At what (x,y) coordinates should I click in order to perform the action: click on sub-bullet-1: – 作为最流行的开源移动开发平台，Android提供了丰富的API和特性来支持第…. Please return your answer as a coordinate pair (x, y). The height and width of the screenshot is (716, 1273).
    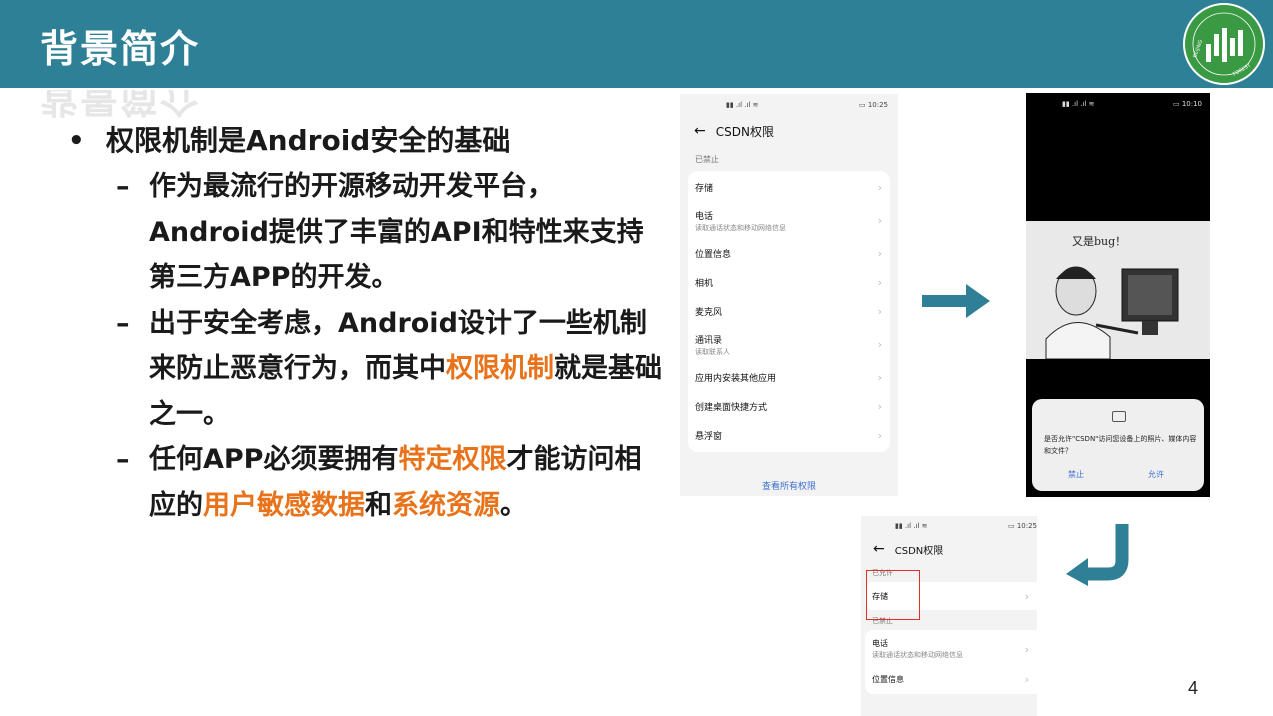
    Looking at the image, I should click on (392, 232).